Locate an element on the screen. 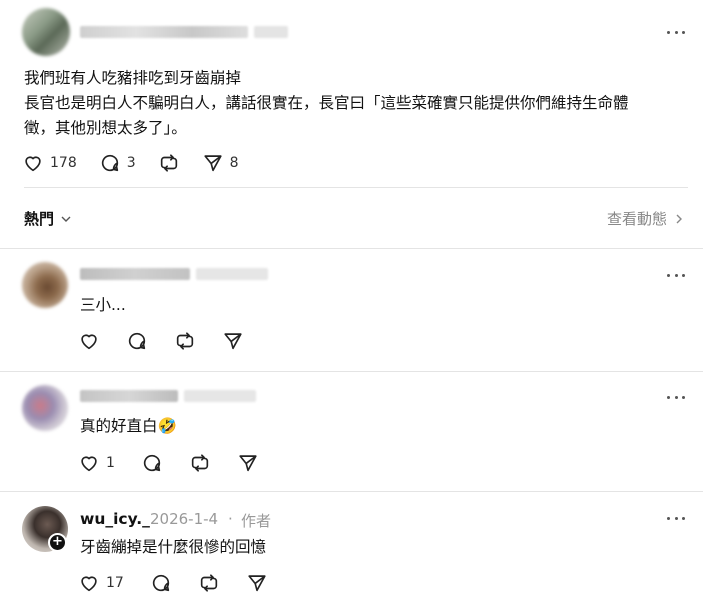 This screenshot has height=603, width=703. chevron-down-icon is located at coordinates (66, 219).